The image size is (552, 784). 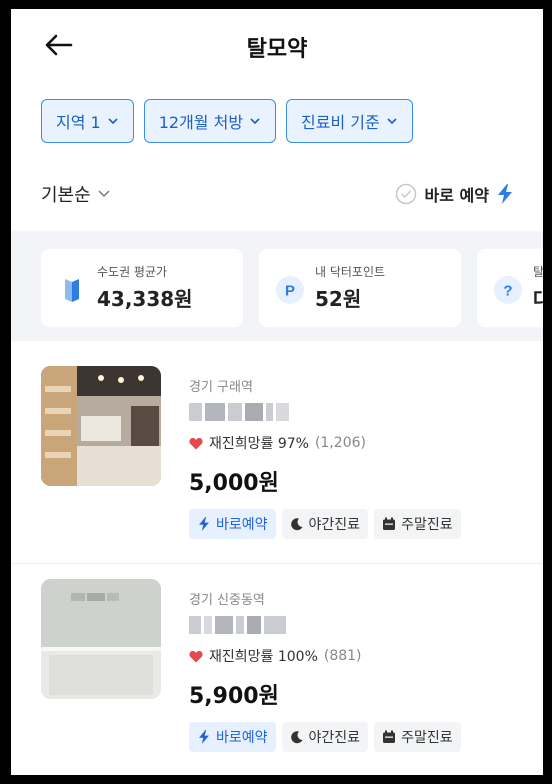 I want to click on review-count: (1,206), so click(x=340, y=443).